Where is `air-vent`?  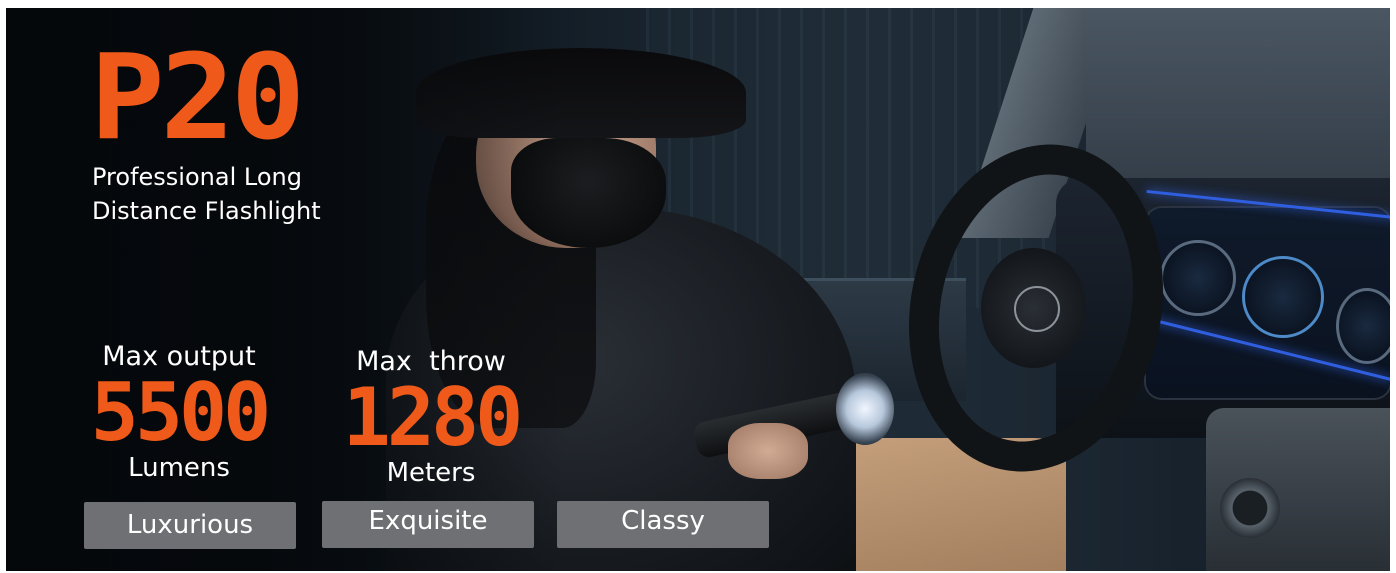
air-vent is located at coordinates (1250, 508).